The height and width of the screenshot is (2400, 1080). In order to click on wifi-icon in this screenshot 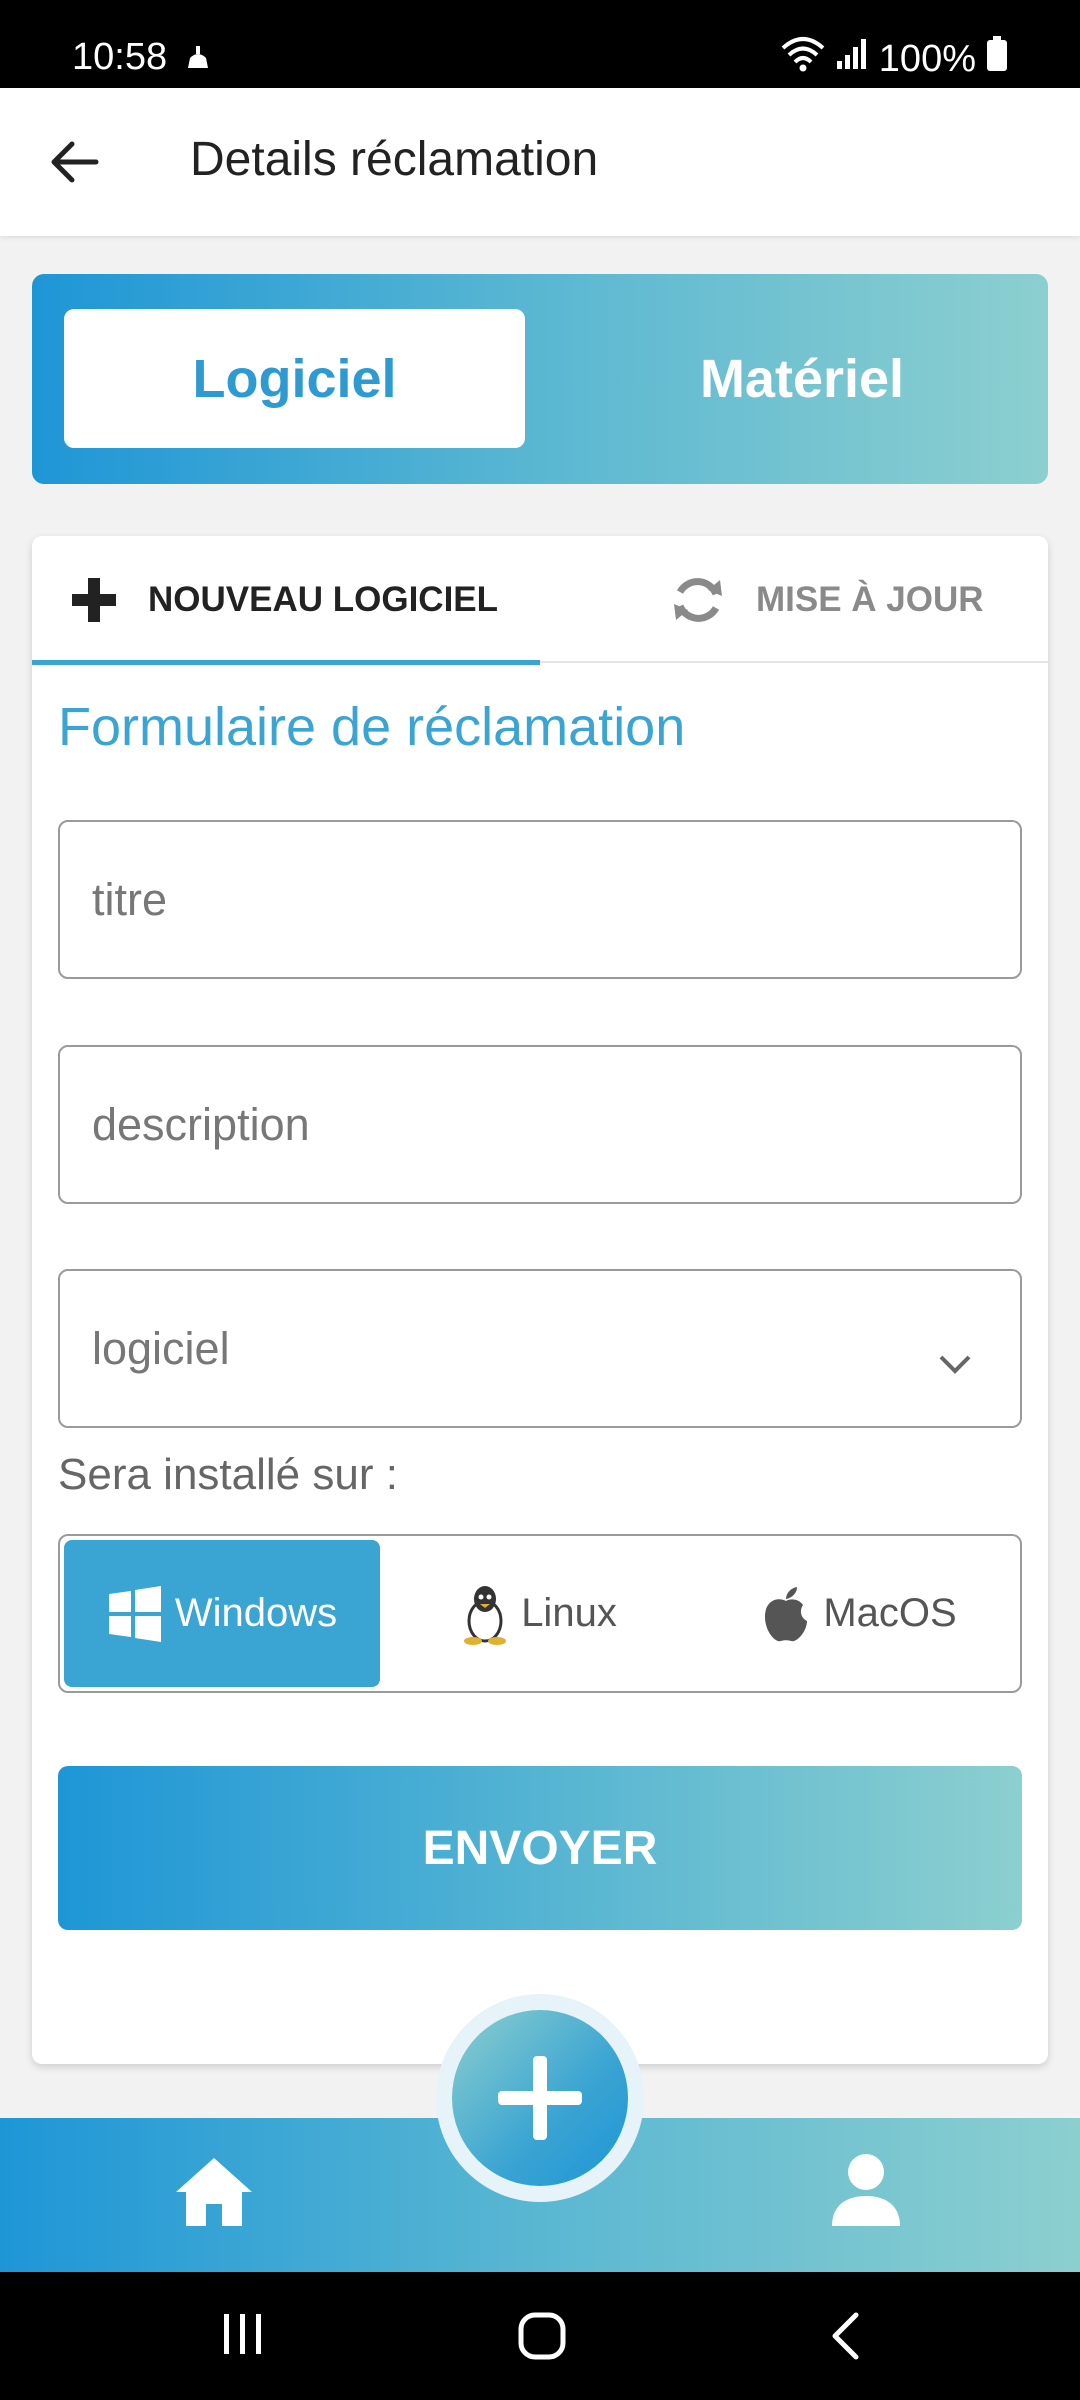, I will do `click(803, 59)`.